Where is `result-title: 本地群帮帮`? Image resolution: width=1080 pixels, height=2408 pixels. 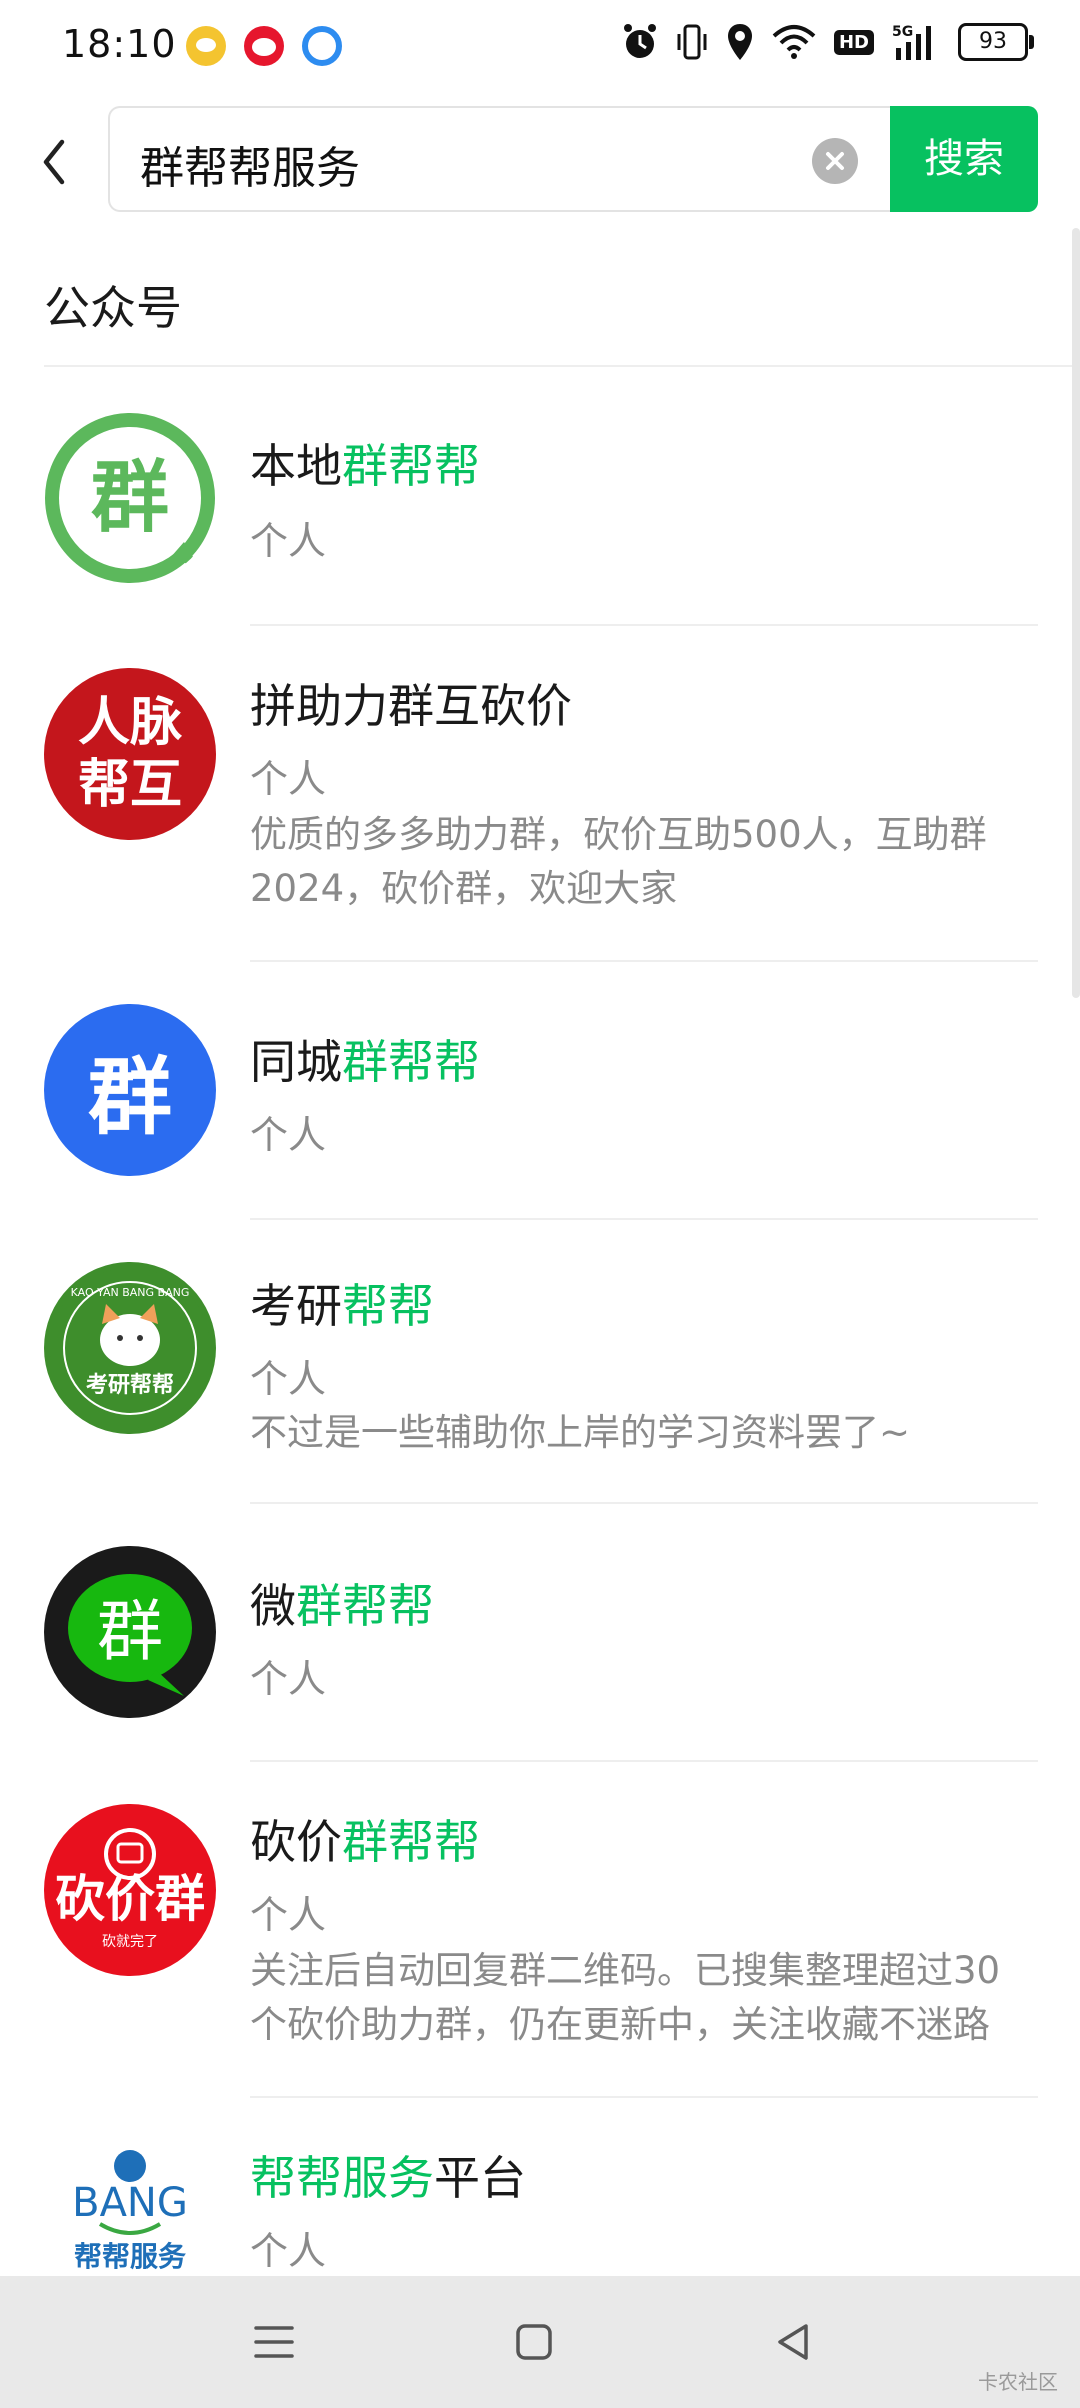
result-title: 本地群帮帮 is located at coordinates (365, 466).